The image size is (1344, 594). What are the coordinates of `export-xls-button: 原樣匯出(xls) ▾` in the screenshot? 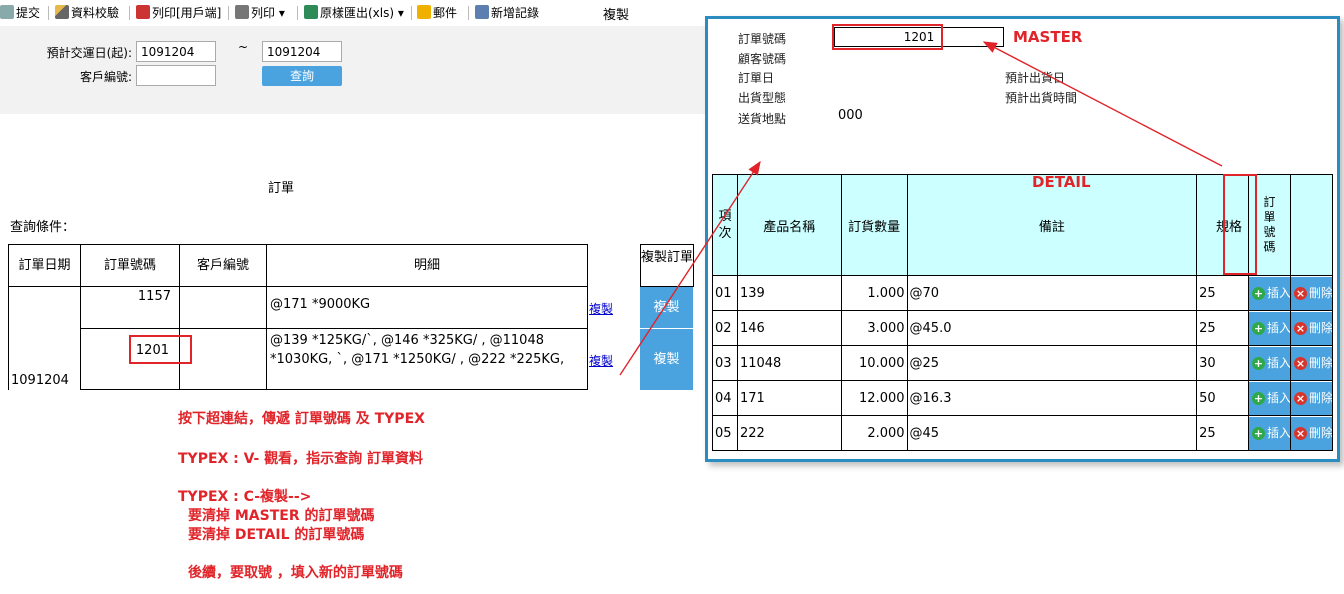 It's located at (354, 13).